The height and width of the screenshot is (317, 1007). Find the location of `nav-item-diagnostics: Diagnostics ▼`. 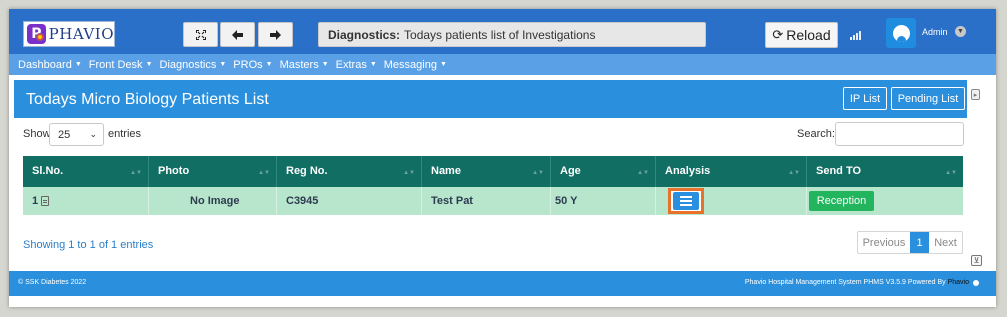

nav-item-diagnostics: Diagnostics ▼ is located at coordinates (193, 65).